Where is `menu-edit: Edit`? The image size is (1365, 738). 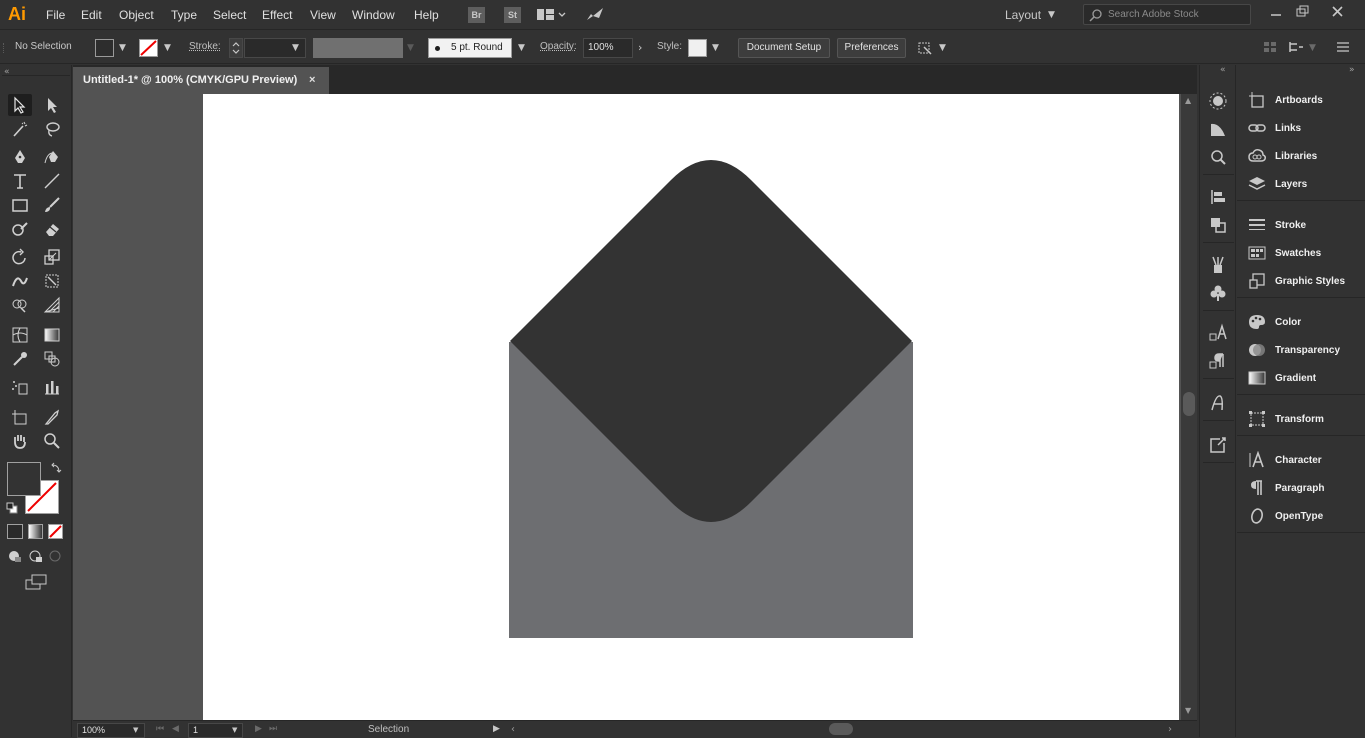 menu-edit: Edit is located at coordinates (91, 15).